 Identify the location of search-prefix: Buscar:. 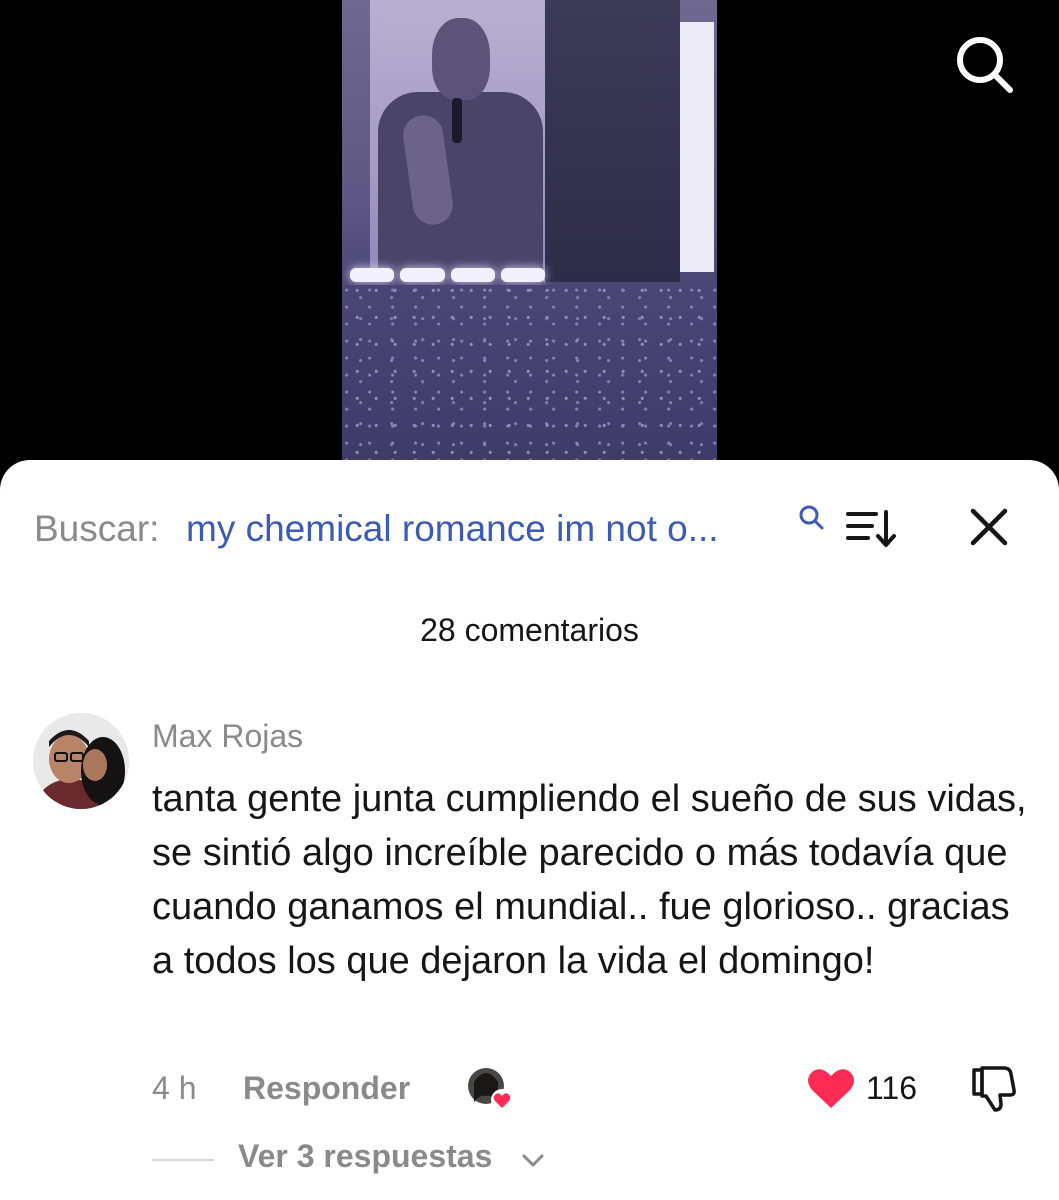
(97, 528).